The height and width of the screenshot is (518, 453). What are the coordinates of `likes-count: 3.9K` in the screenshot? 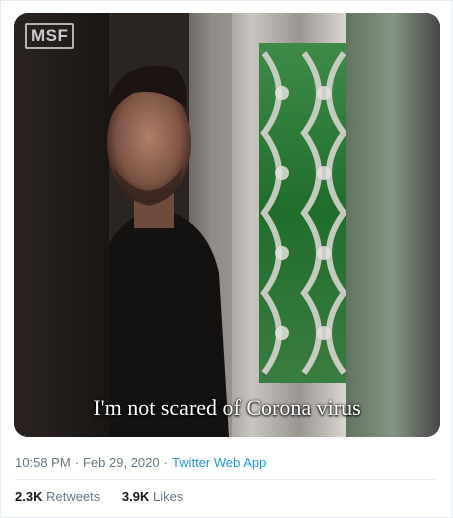 It's located at (135, 496).